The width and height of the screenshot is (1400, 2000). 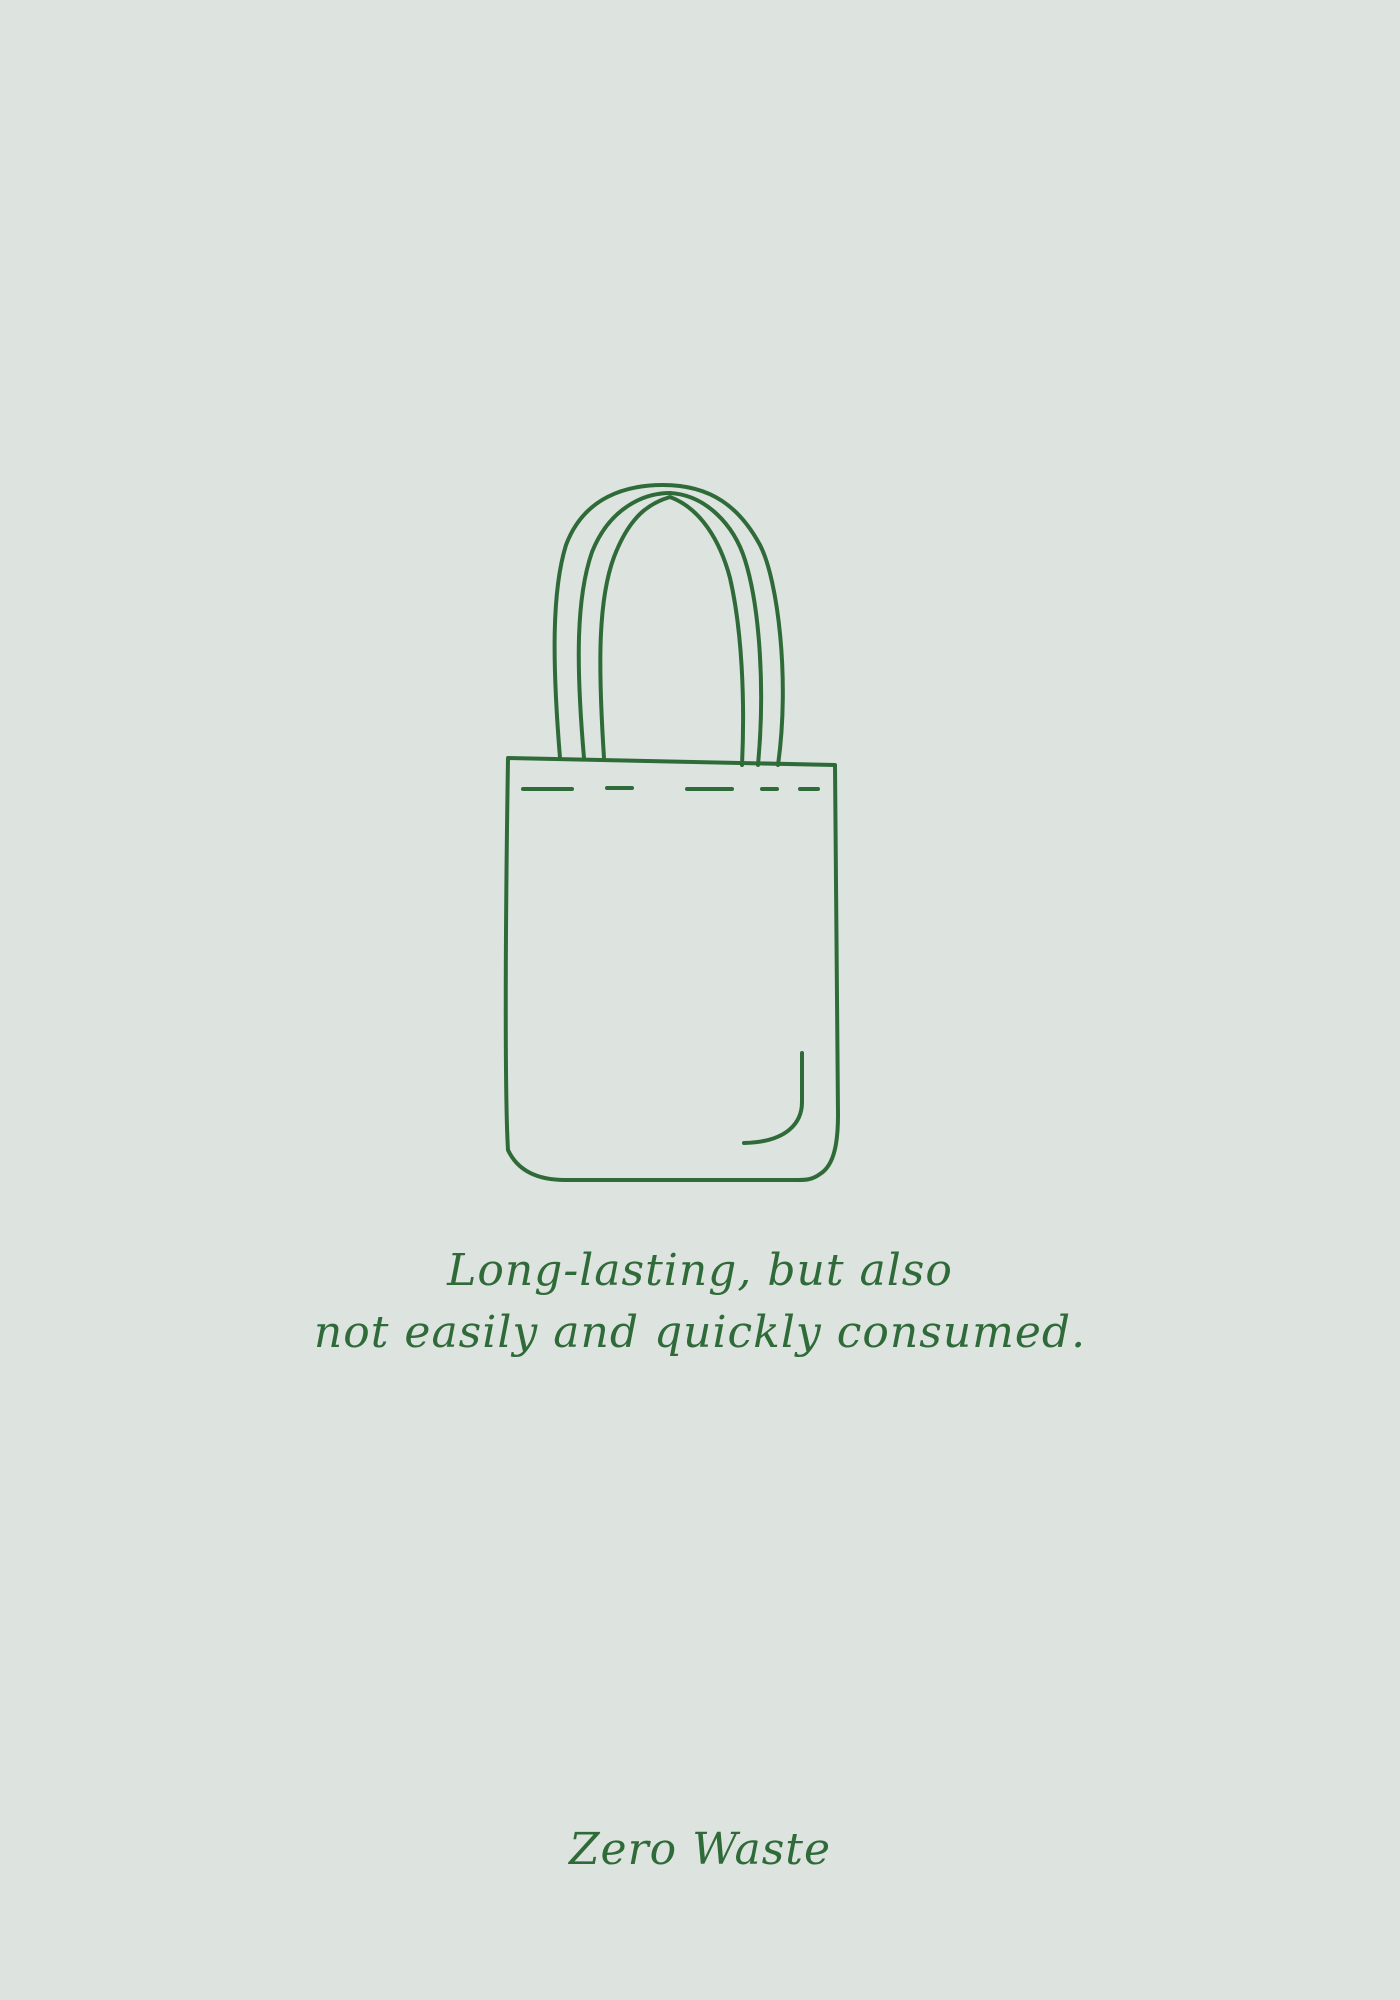 I want to click on bag-corner-detail, so click(x=773, y=1098).